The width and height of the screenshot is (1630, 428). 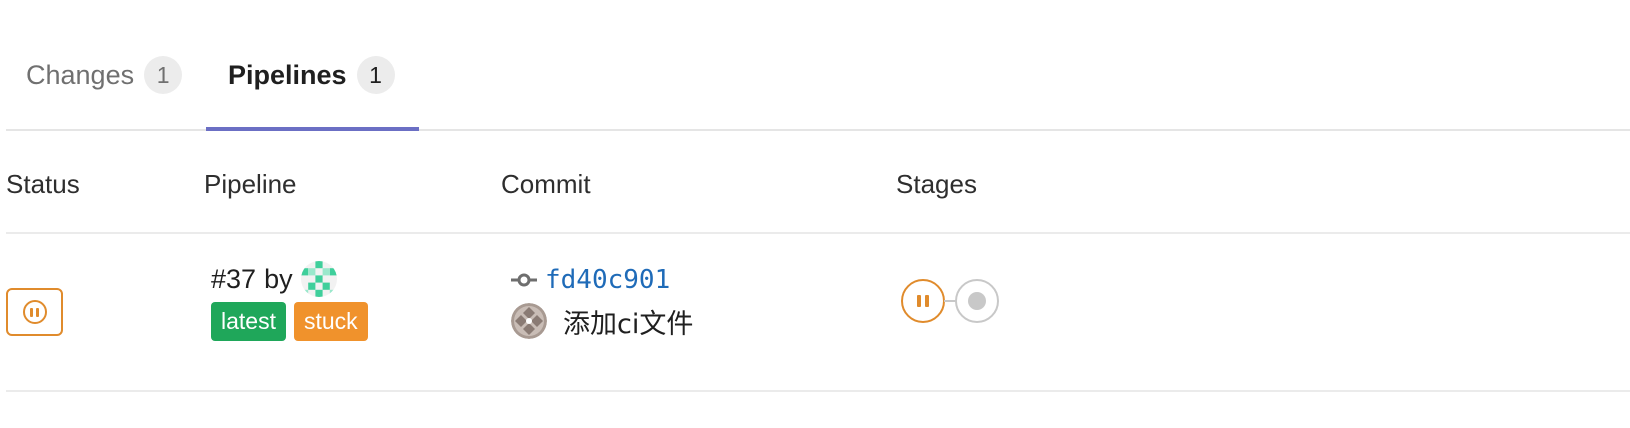 What do you see at coordinates (289, 300) in the screenshot?
I see `pipeline-cell: #37 by latest stuck` at bounding box center [289, 300].